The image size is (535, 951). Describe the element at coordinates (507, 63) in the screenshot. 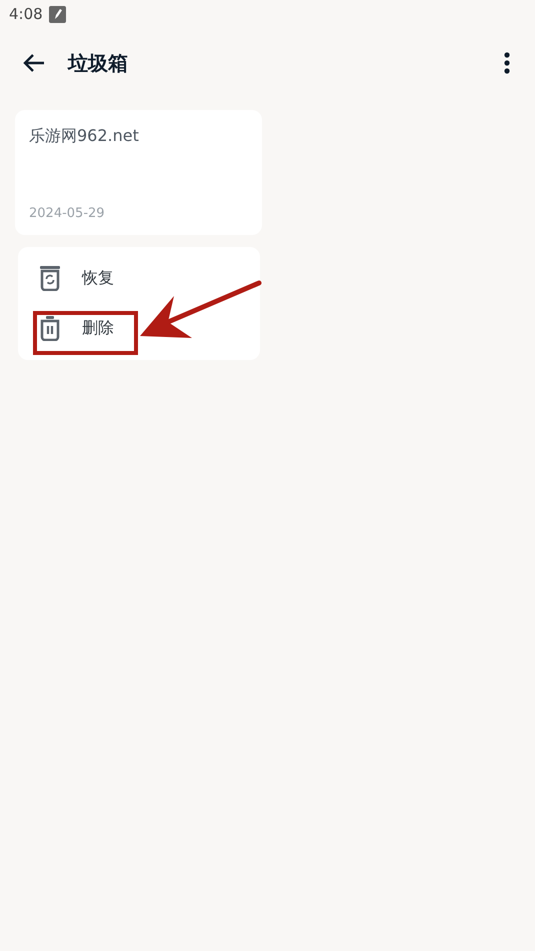

I see `more-options-icon` at that location.